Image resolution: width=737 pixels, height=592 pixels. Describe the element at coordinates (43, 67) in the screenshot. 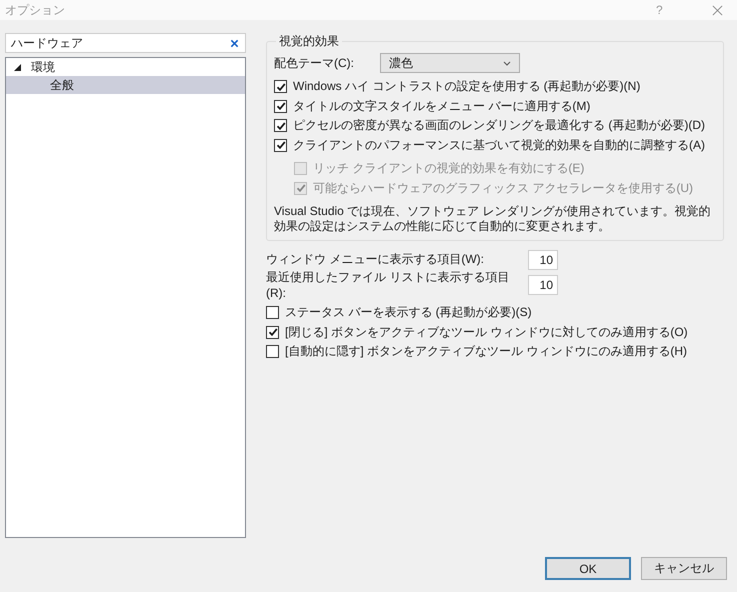

I see `tree-item-label: 環境` at that location.